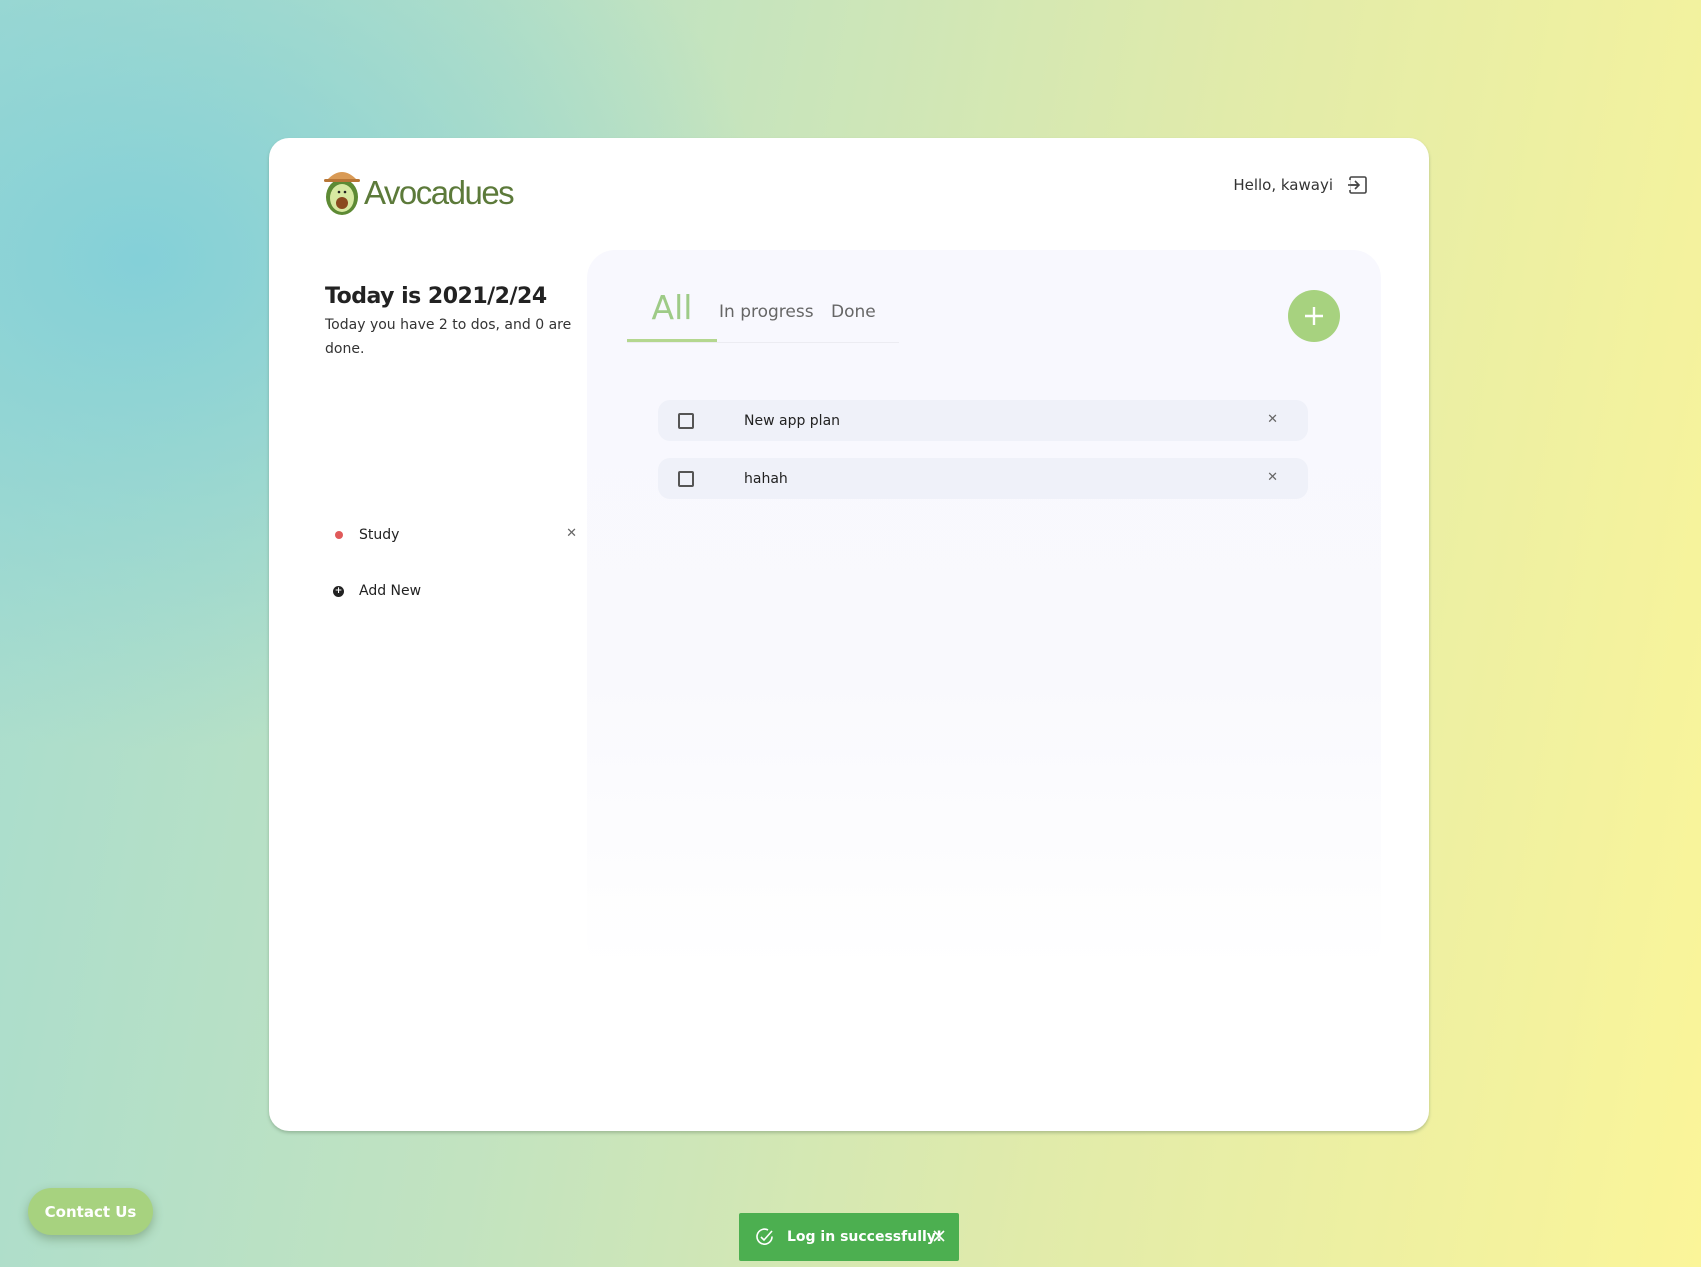  Describe the element at coordinates (792, 420) in the screenshot. I see `todo-label: New app plan` at that location.